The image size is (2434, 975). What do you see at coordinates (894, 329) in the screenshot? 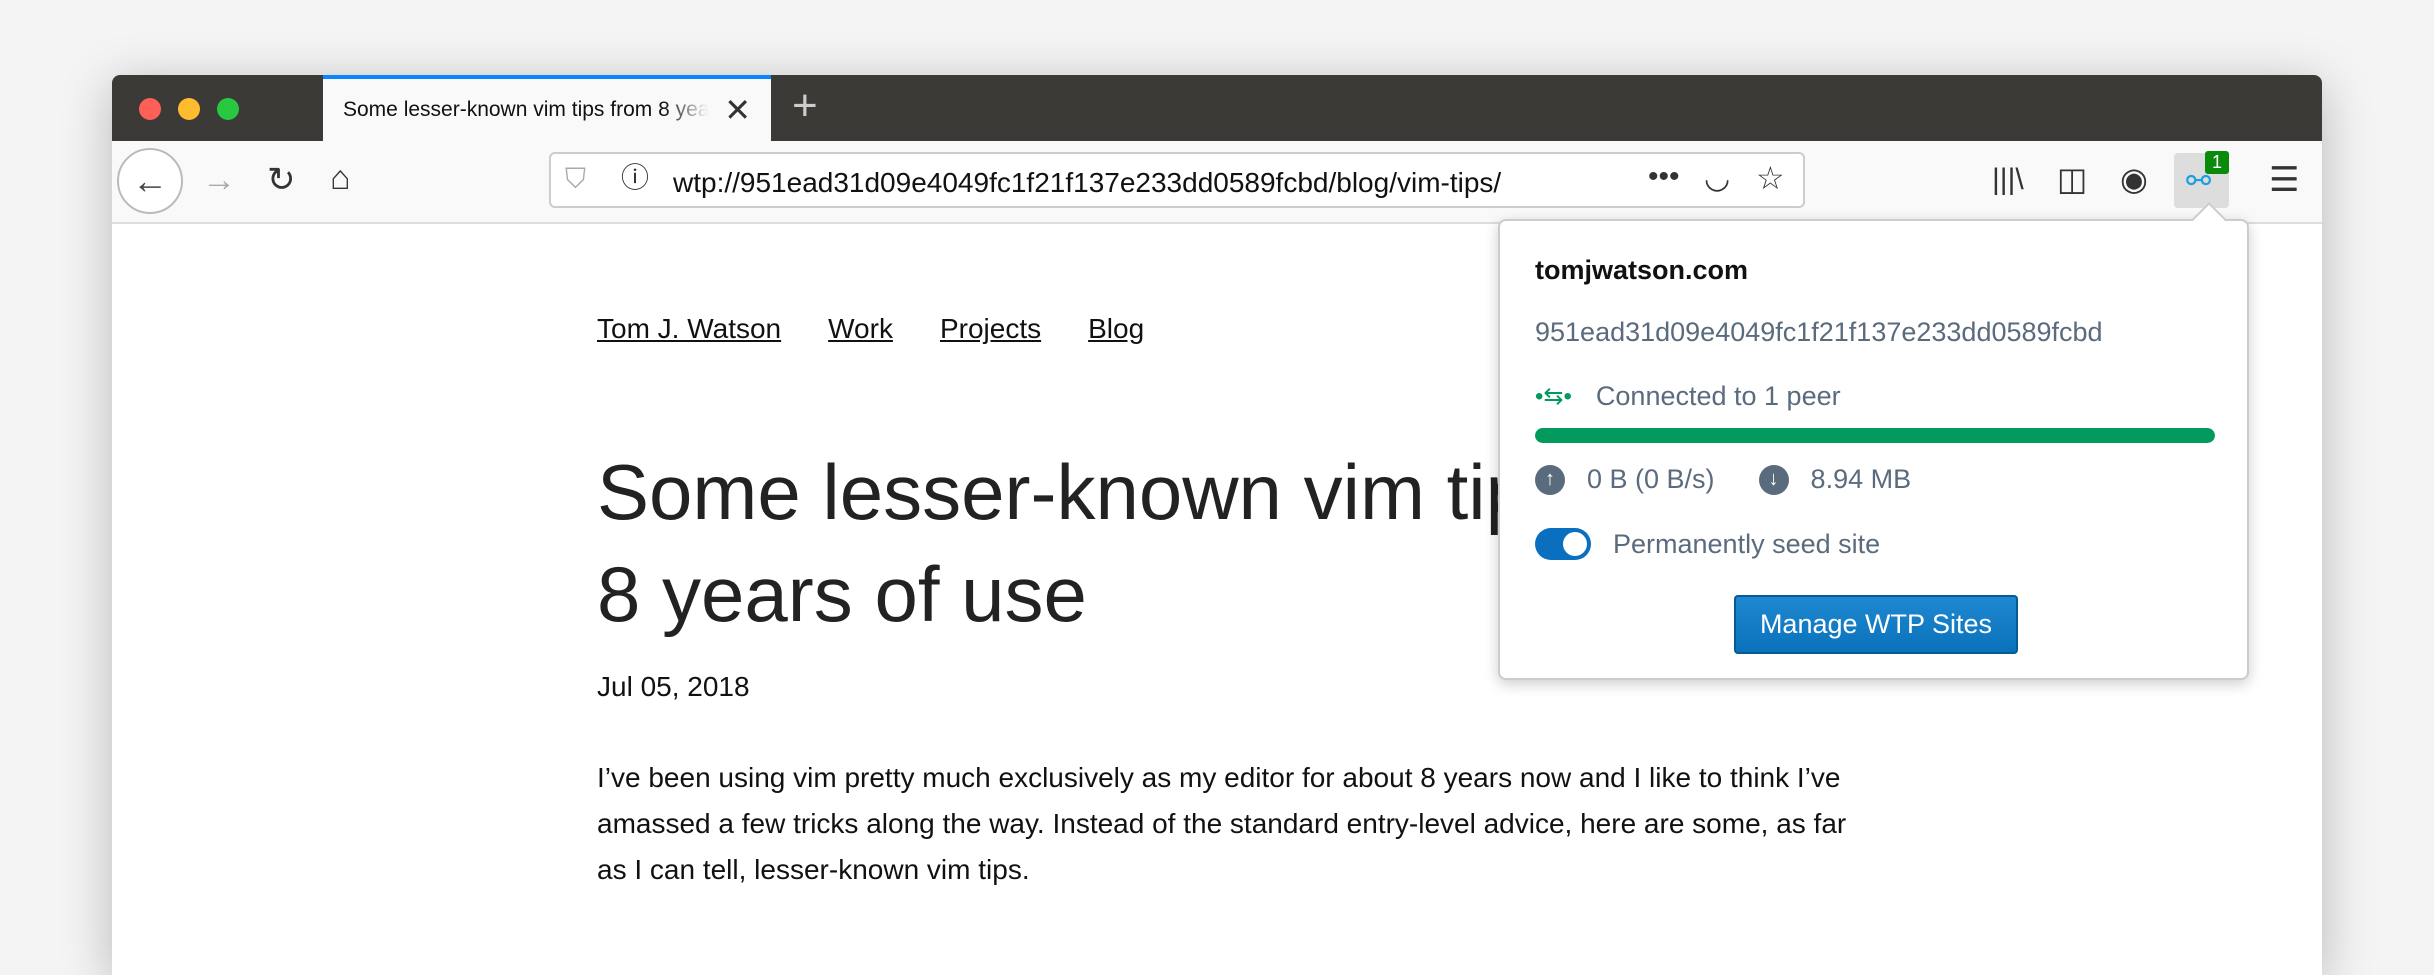
I see `site-nav: Tom J. Watson Work Projects Blog` at bounding box center [894, 329].